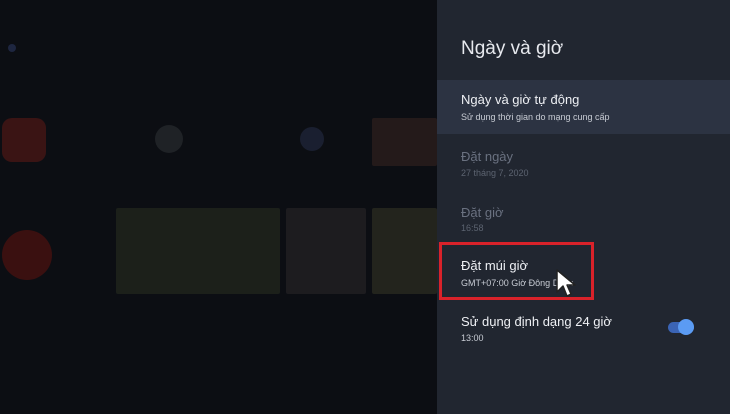 The height and width of the screenshot is (414, 730). Describe the element at coordinates (472, 228) in the screenshot. I see `item-subtitle: 16:58` at that location.